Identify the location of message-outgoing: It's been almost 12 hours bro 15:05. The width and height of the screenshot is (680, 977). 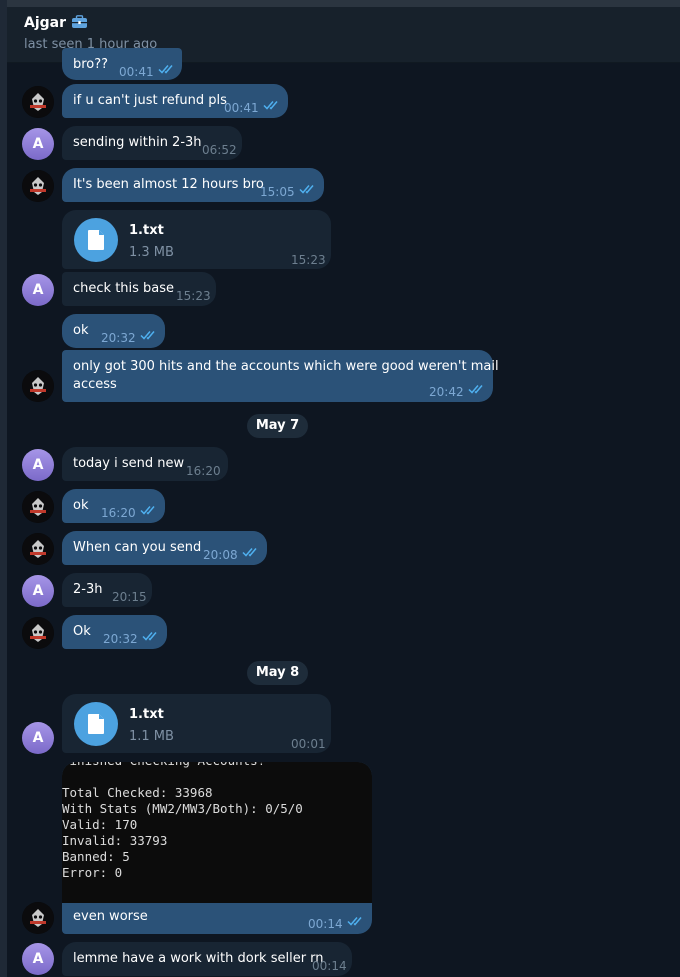
(193, 185).